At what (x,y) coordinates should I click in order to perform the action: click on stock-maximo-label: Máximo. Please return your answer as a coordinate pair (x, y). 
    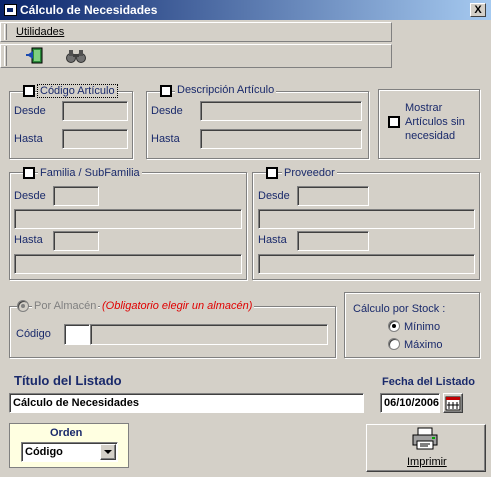
    Looking at the image, I should click on (423, 345).